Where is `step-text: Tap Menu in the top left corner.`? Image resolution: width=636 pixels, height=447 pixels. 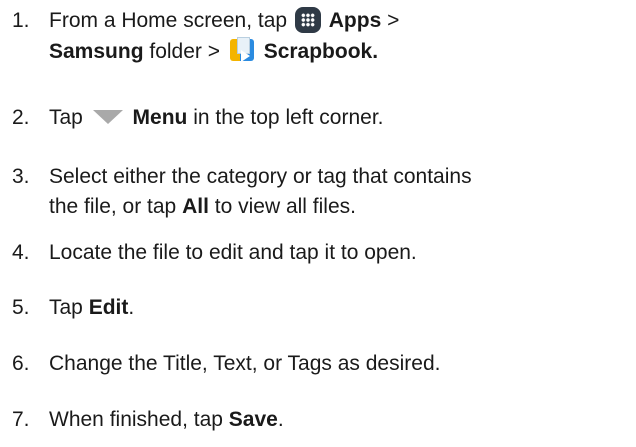 step-text: Tap Menu in the top left corner. is located at coordinates (339, 118).